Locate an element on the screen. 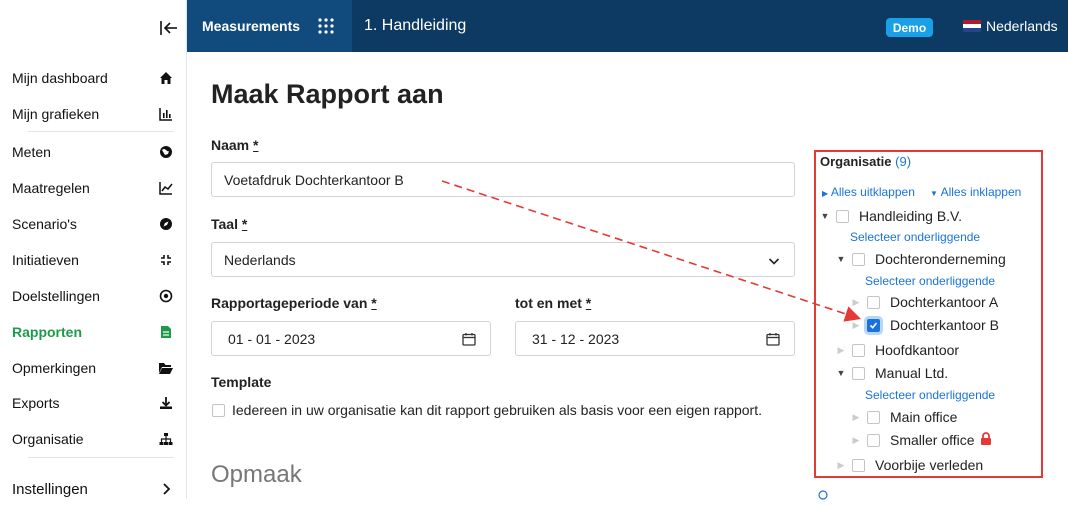 This screenshot has width=1068, height=506. download-icon is located at coordinates (166, 403).